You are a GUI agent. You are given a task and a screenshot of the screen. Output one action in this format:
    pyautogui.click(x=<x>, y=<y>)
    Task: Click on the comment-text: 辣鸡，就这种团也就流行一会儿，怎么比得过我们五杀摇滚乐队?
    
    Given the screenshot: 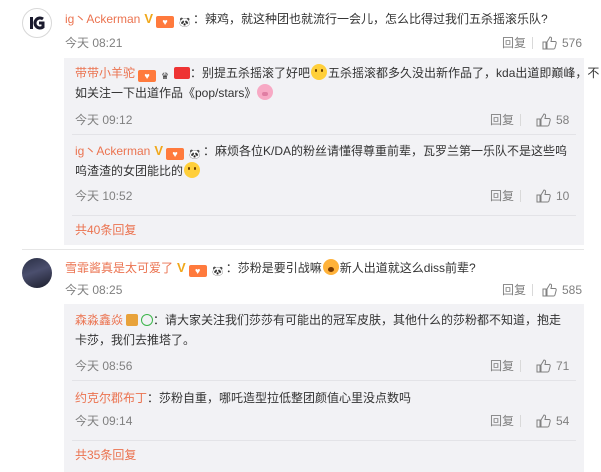 What is the action you would take?
    pyautogui.click(x=376, y=19)
    